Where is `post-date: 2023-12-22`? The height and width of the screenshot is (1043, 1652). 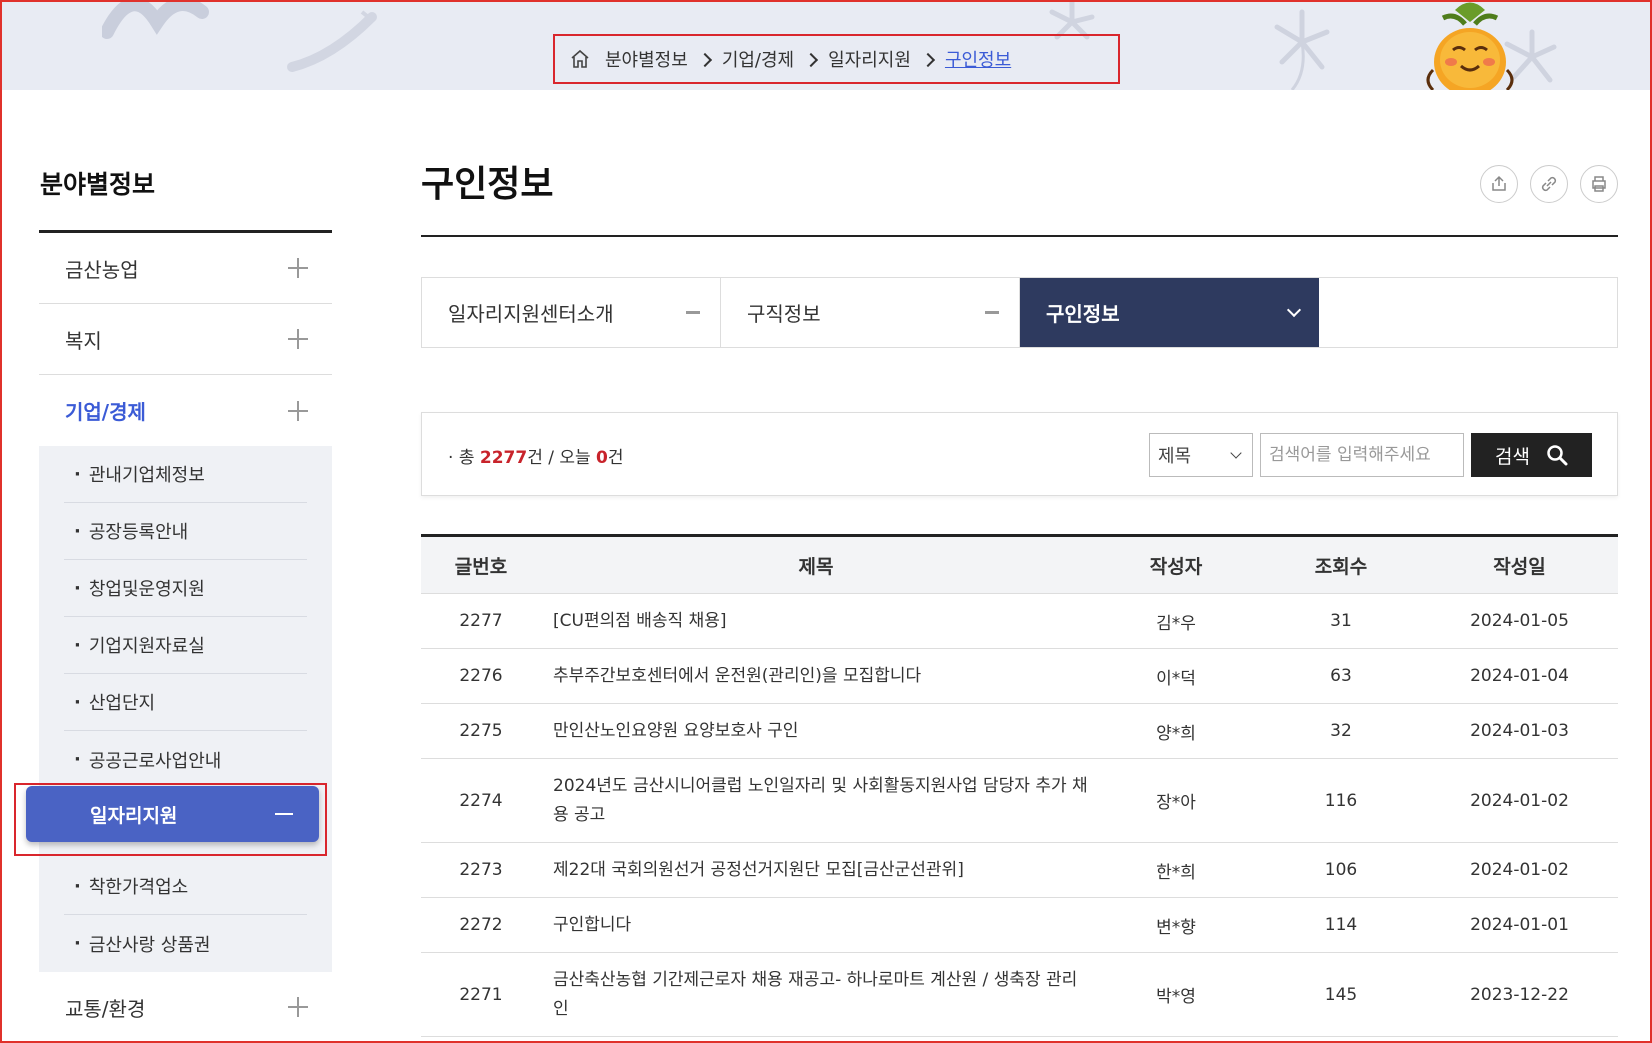 post-date: 2023-12-22 is located at coordinates (1519, 994).